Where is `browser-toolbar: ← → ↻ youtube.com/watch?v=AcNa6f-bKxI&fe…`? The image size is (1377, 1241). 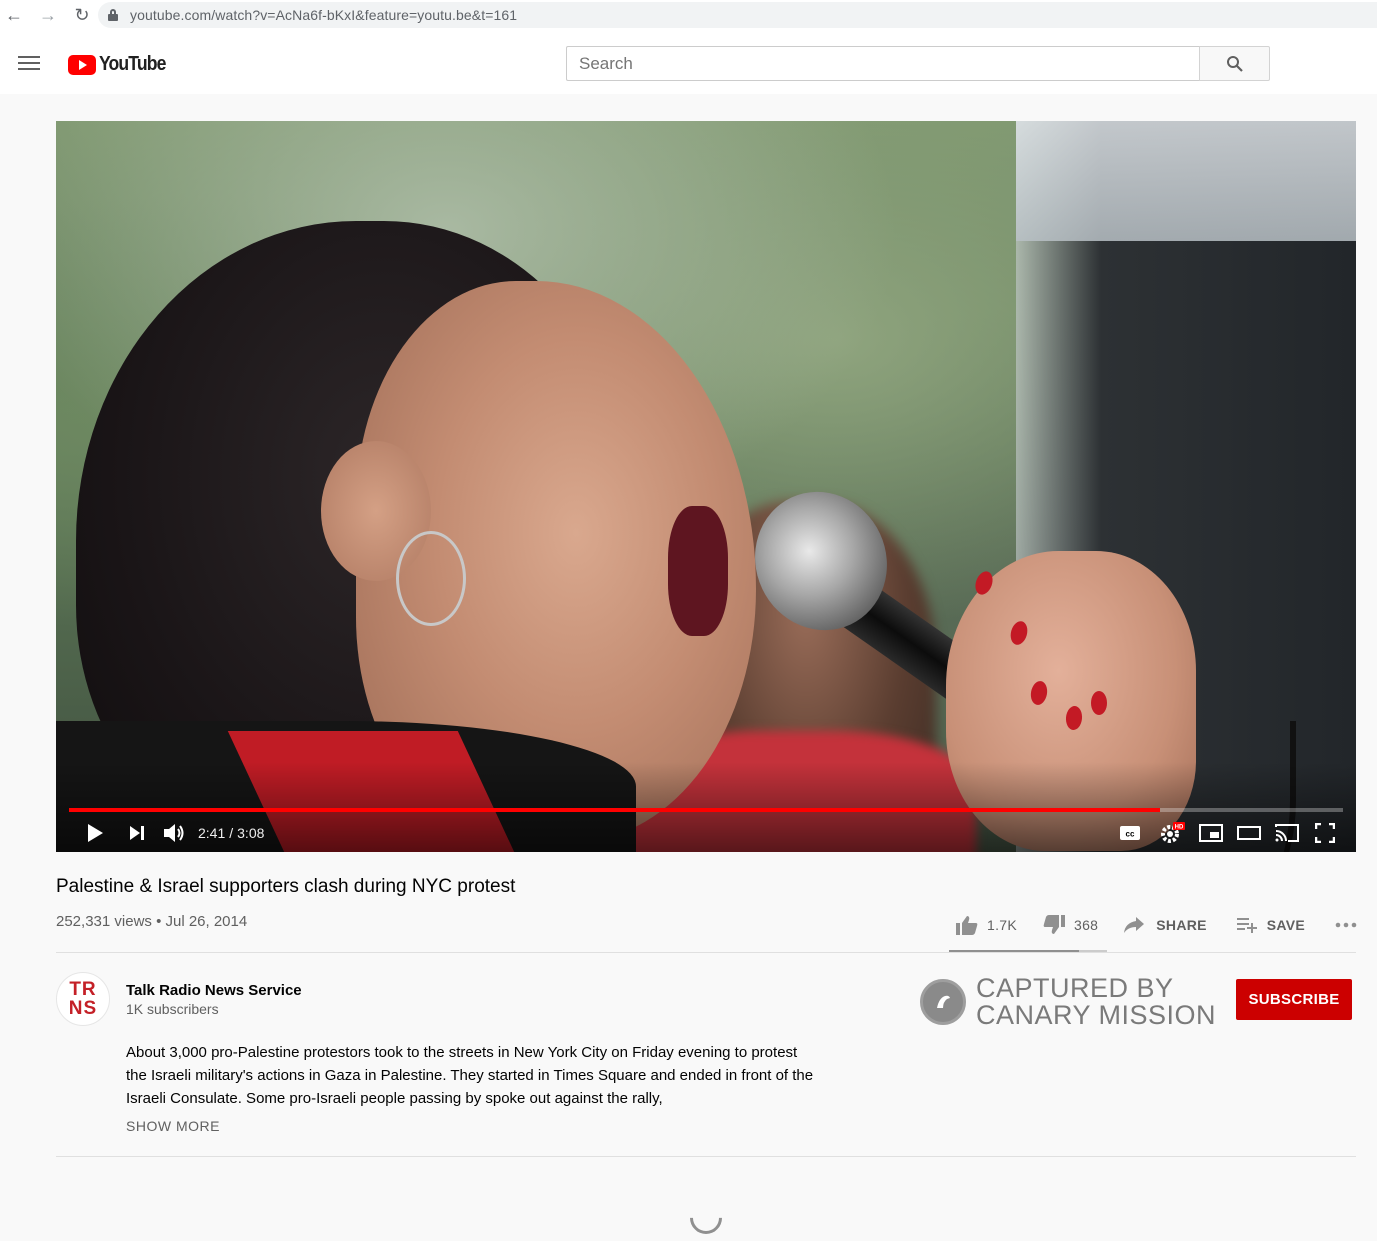
browser-toolbar: ← → ↻ youtube.com/watch?v=AcNa6f-bKxI&fe… is located at coordinates (688, 15).